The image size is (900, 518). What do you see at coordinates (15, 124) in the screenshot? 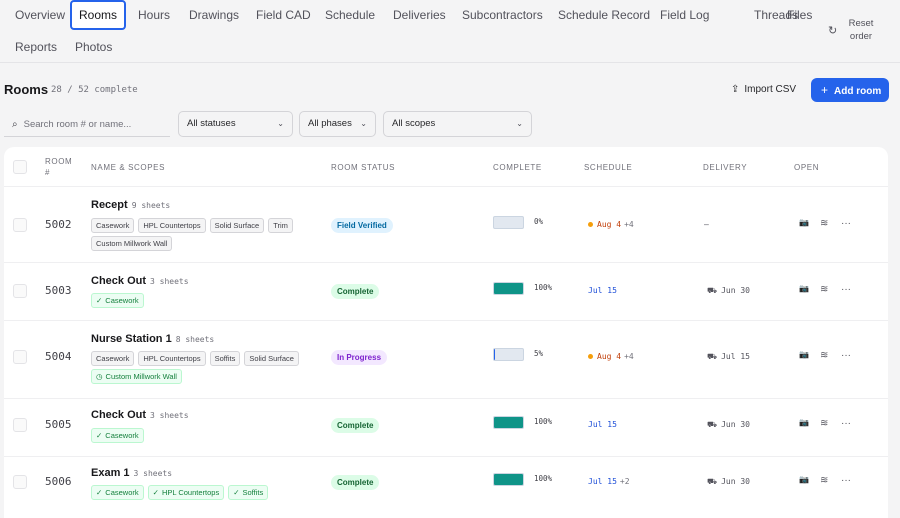
I see `search-icon: ⌕` at bounding box center [15, 124].